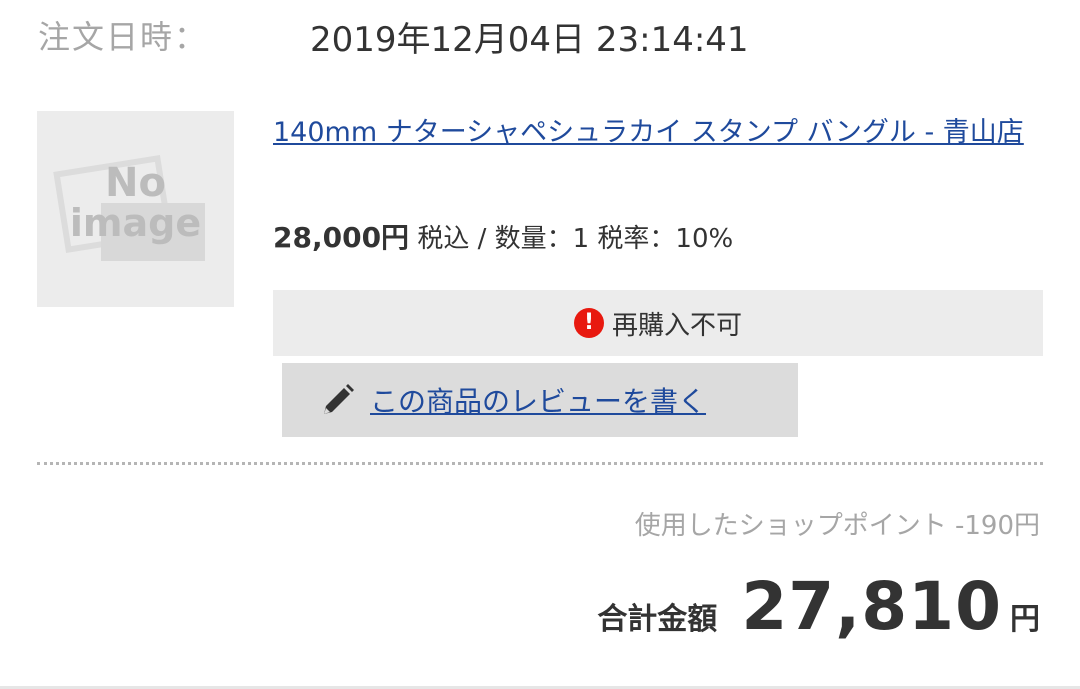 This screenshot has height=689, width=1080. What do you see at coordinates (588, 323) in the screenshot?
I see `alert-icon: !` at bounding box center [588, 323].